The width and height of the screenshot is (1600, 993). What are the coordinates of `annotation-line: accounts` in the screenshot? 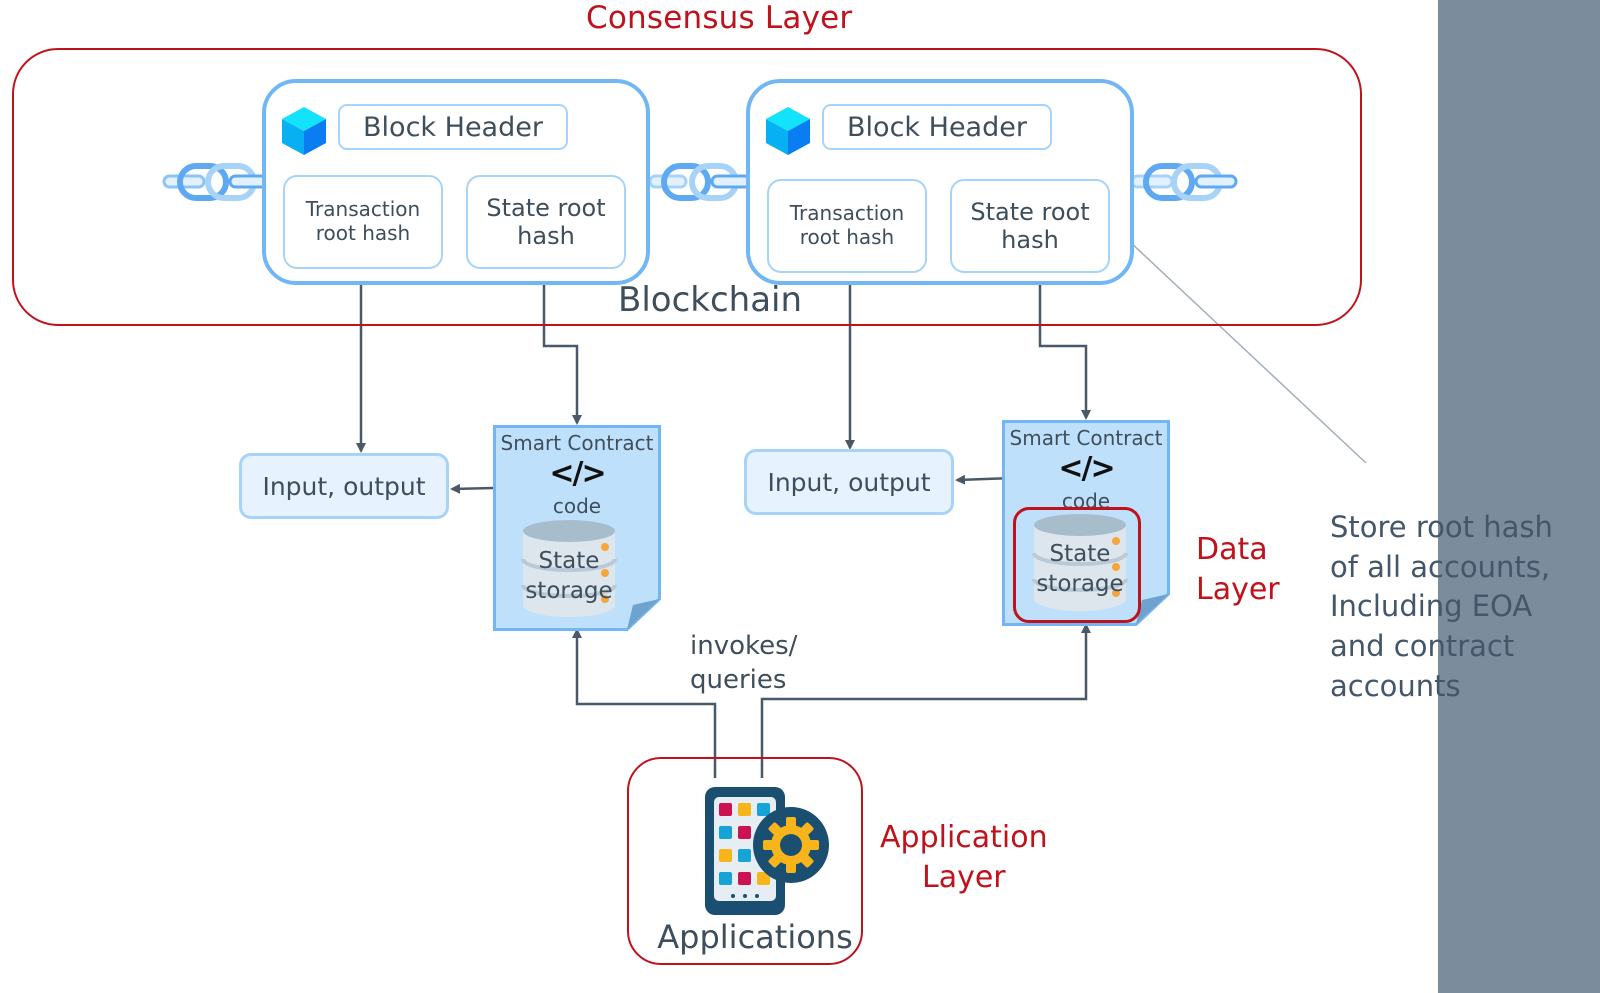 It's located at (1395, 685).